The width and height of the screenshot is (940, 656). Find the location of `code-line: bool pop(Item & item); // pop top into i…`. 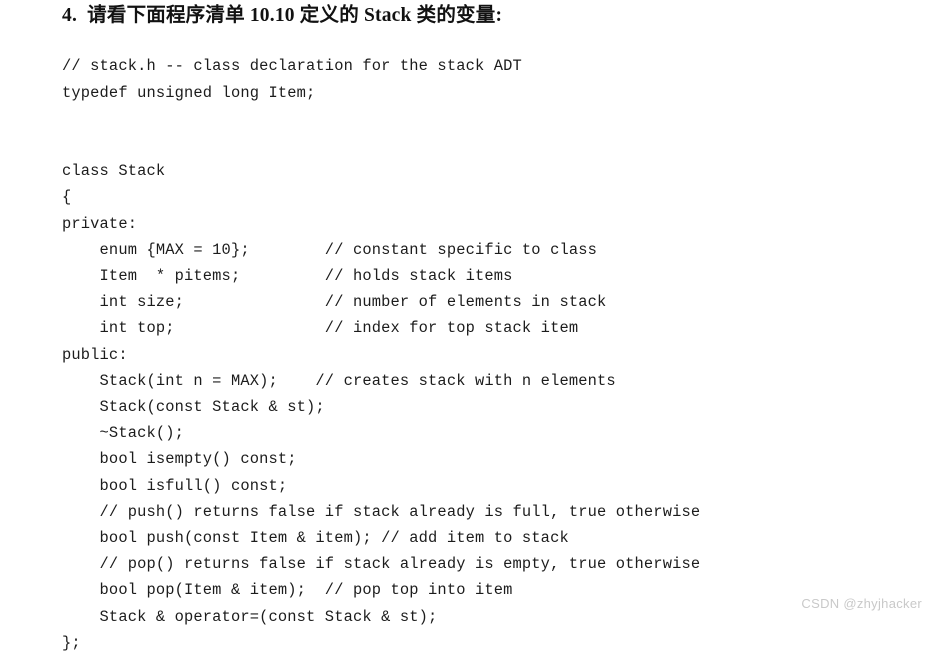

code-line: bool pop(Item & item); // pop top into i… is located at coordinates (287, 590).